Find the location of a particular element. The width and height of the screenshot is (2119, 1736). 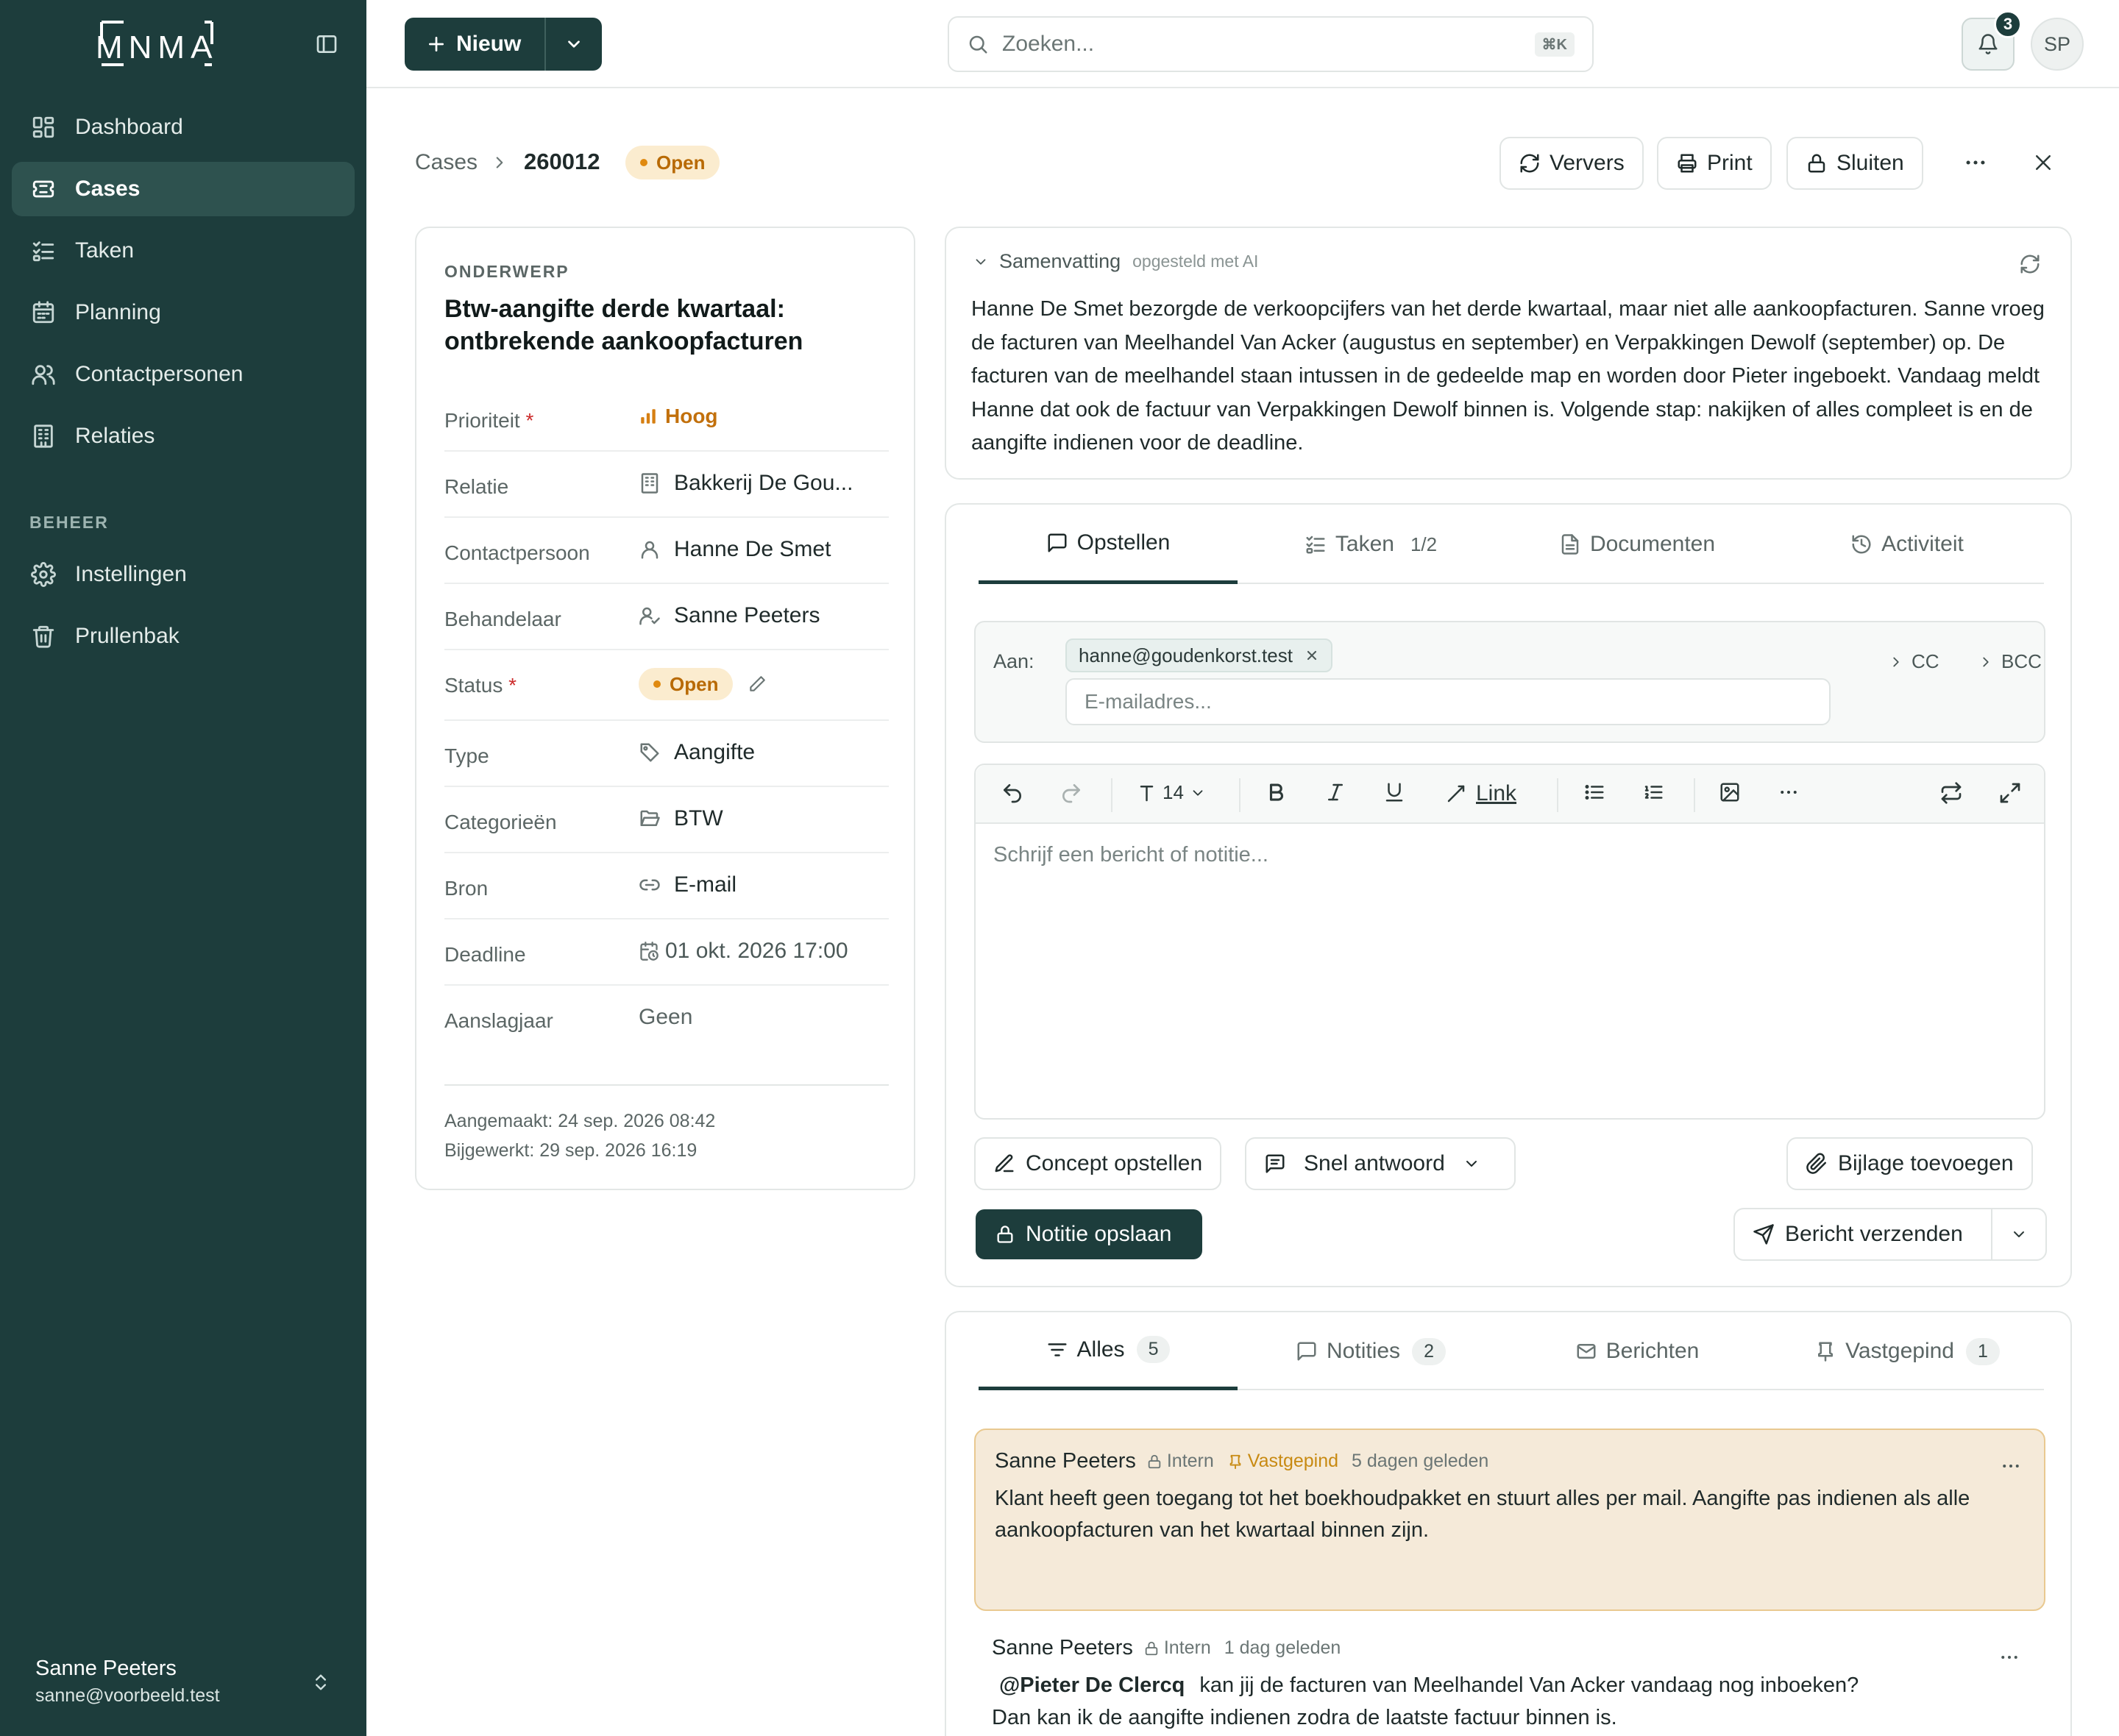

toolbar-divider is located at coordinates (1558, 795).